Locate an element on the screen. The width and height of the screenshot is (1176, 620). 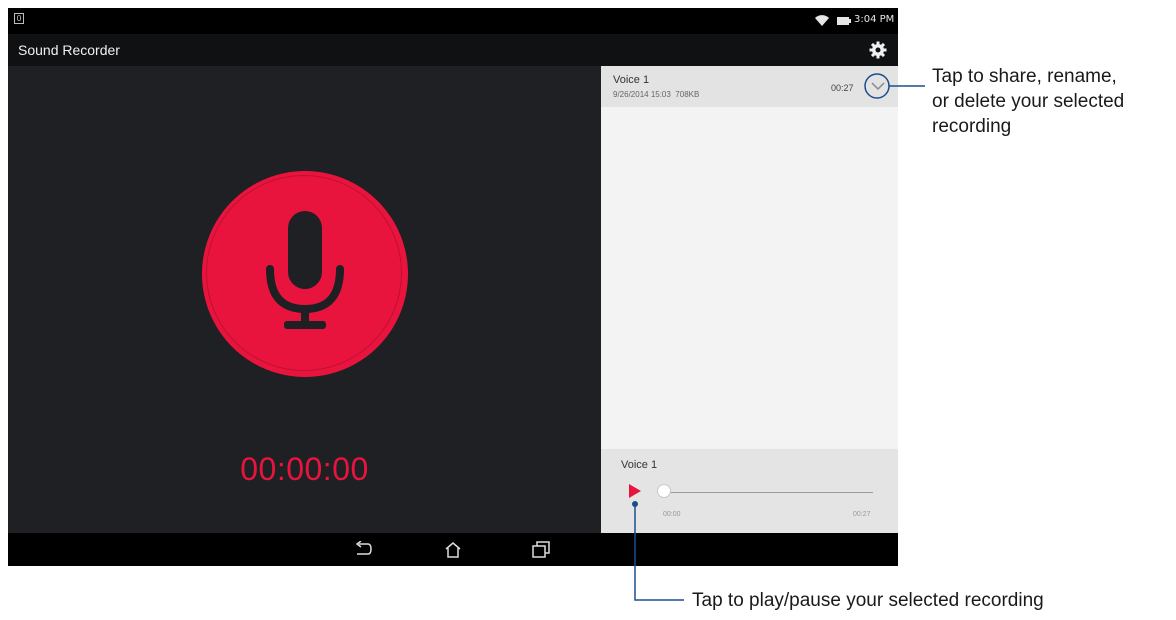
callout-line: Tap to share, rename, is located at coordinates (1024, 76).